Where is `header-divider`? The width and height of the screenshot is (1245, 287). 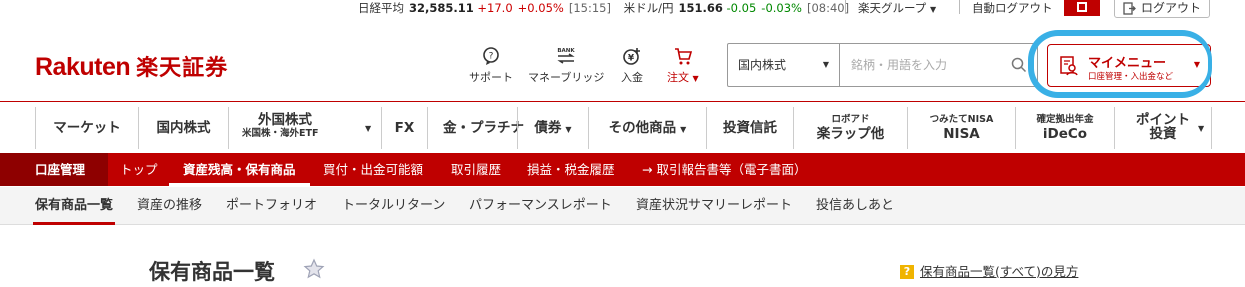 header-divider is located at coordinates (622, 101).